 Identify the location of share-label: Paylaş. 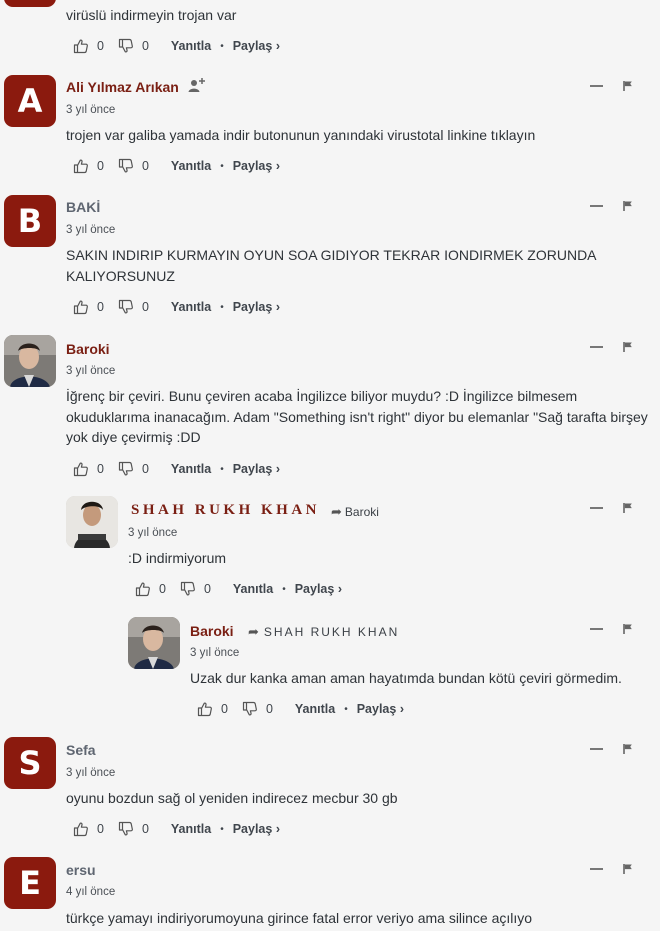
(252, 46).